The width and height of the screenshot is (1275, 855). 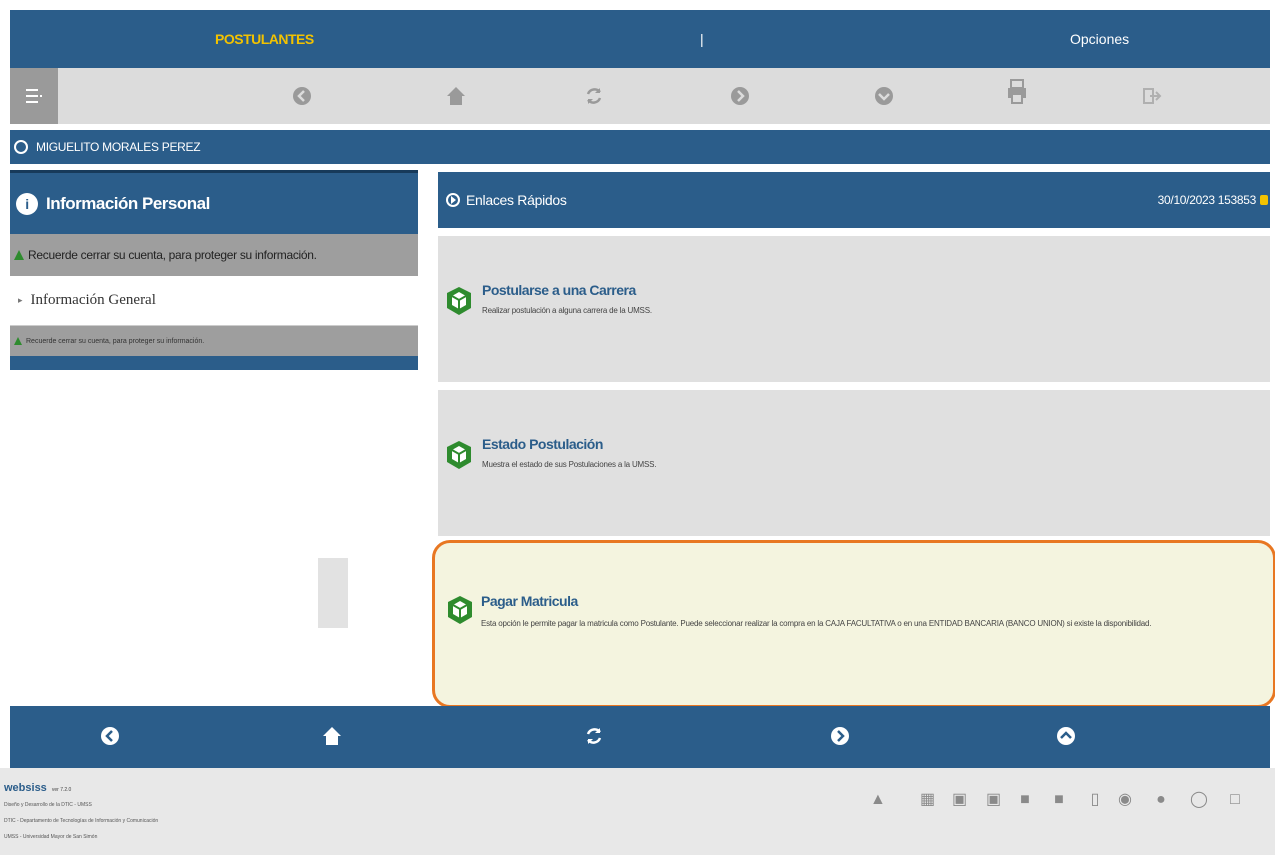 What do you see at coordinates (1207, 200) in the screenshot?
I see `datetime: 30/10/2023 153853` at bounding box center [1207, 200].